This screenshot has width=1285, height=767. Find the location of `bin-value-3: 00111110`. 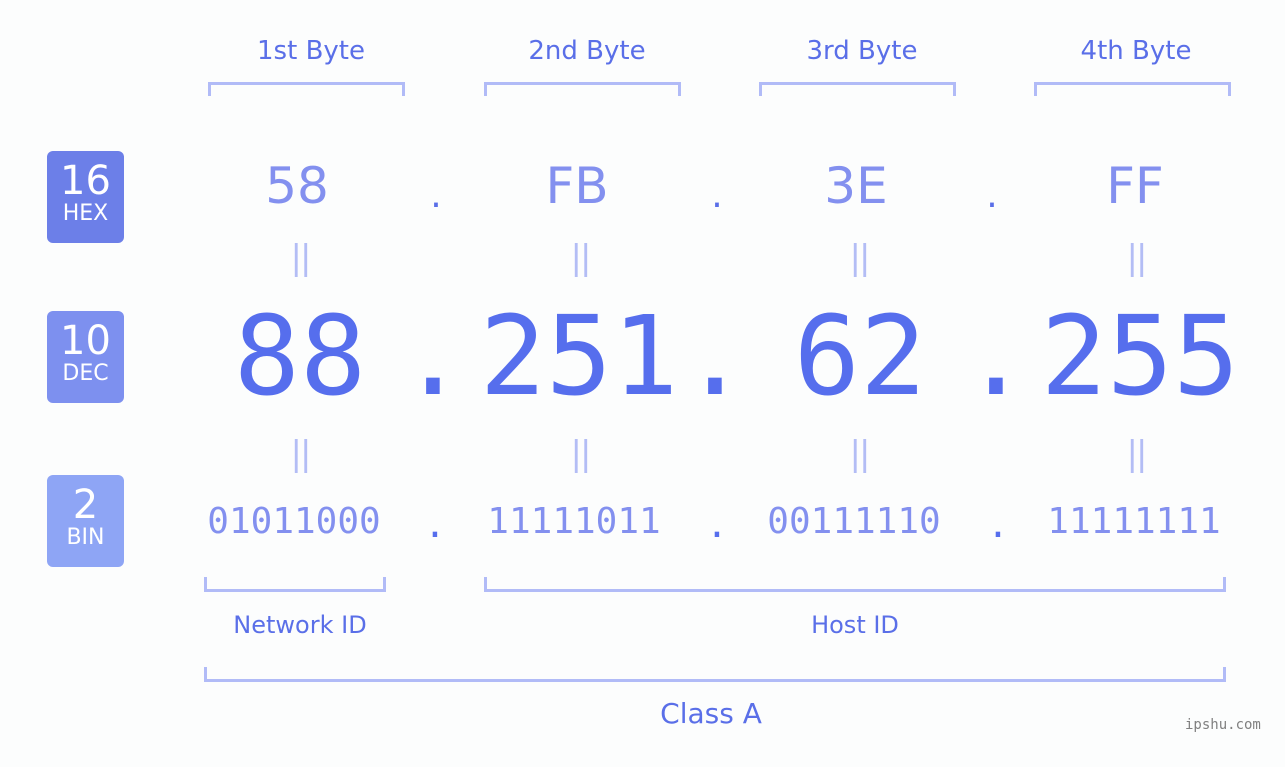

bin-value-3: 00111110 is located at coordinates (854, 521).